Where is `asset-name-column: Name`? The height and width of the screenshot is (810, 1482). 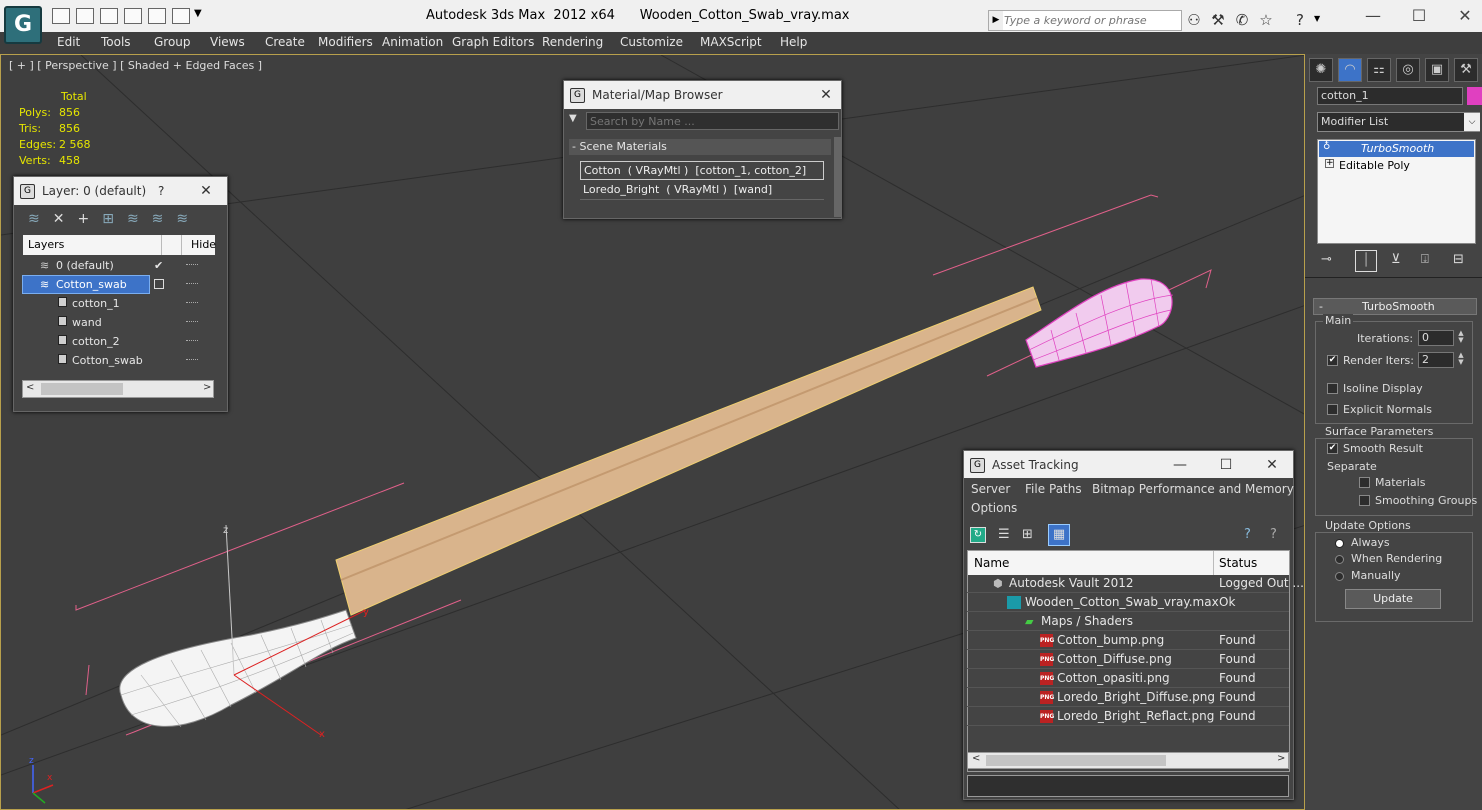
asset-name-column: Name is located at coordinates (991, 563).